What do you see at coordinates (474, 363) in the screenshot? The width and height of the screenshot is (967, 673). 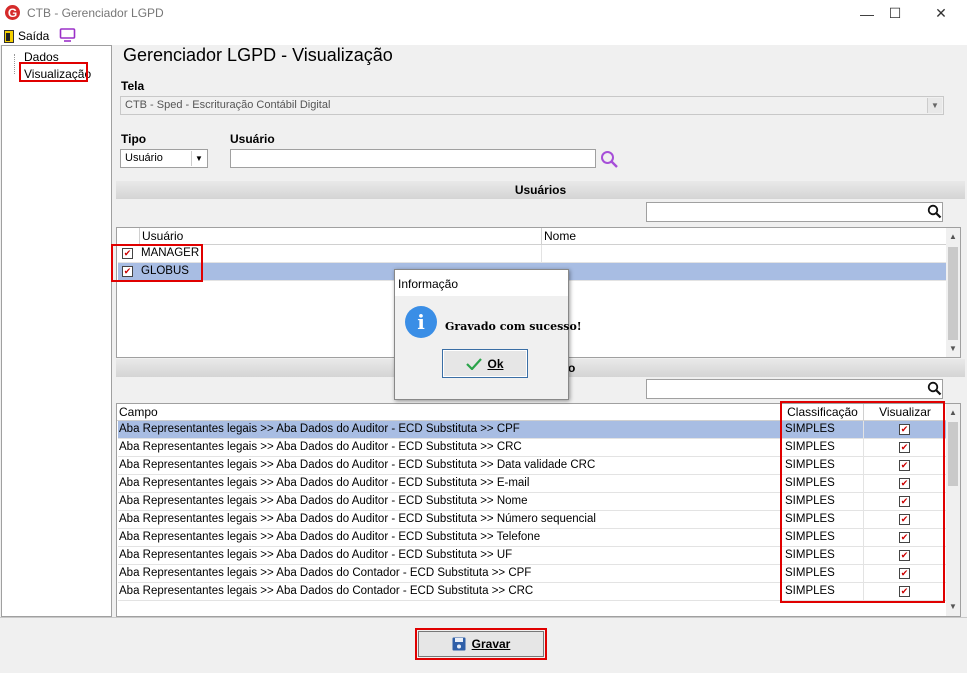 I see `checkmark-icon` at bounding box center [474, 363].